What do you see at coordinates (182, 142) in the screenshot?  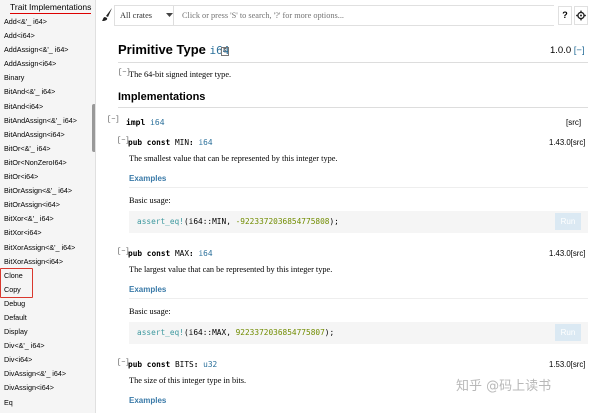 I see `const-name: MIN` at bounding box center [182, 142].